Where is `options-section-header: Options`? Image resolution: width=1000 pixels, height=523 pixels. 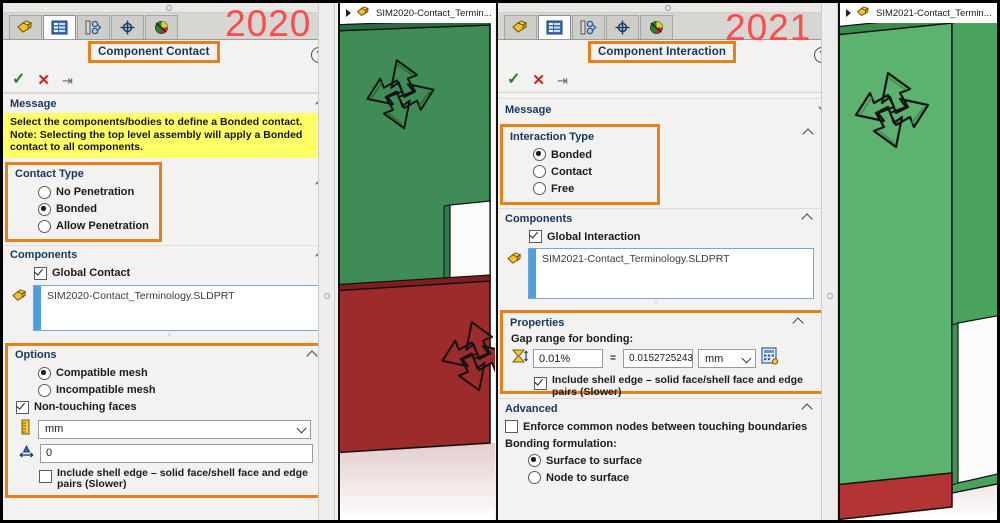 options-section-header: Options is located at coordinates (167, 355).